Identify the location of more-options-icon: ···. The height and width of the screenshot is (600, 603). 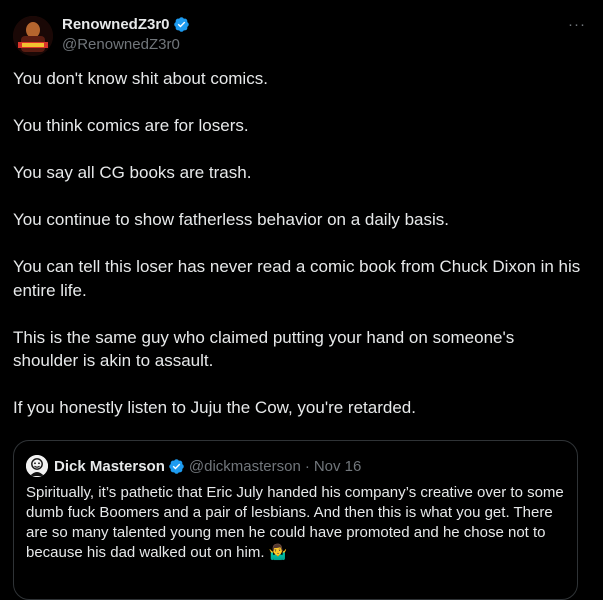
(577, 24).